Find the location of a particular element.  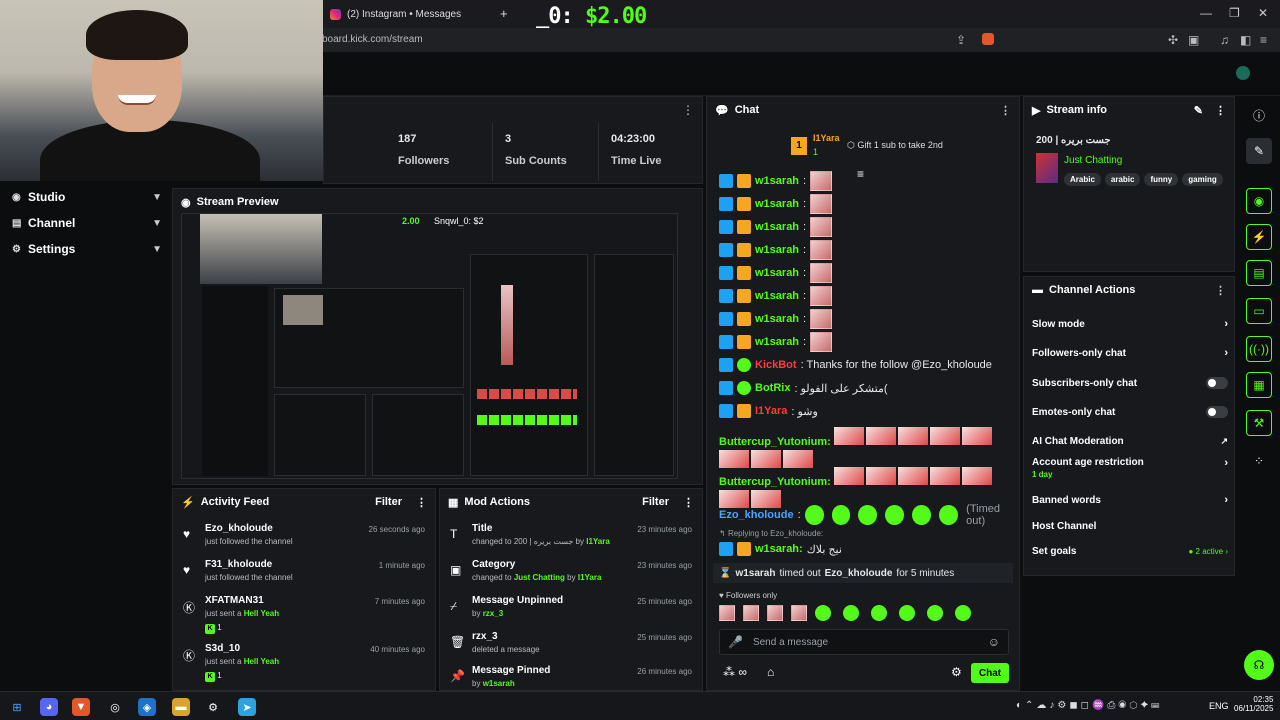

brave-icon: ▼ is located at coordinates (81, 707).